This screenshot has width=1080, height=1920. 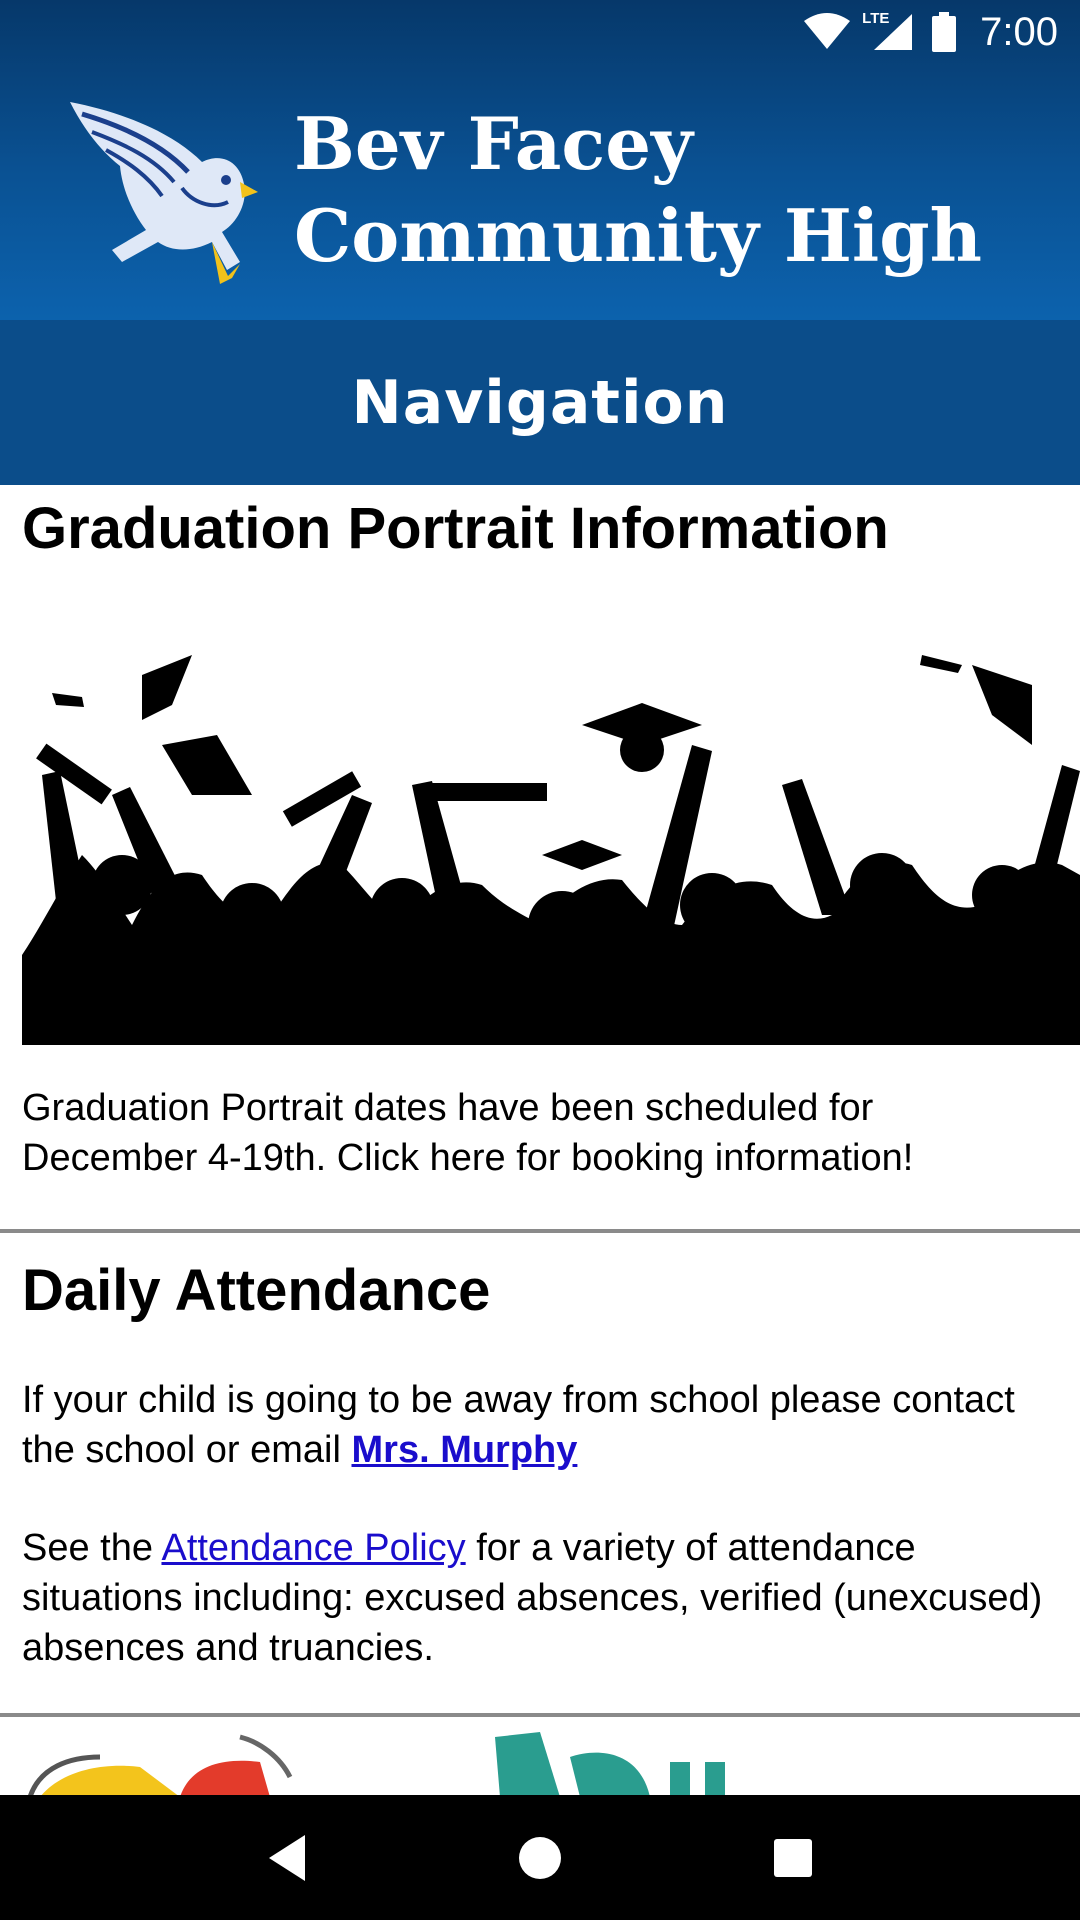 I want to click on wifi-icon, so click(x=827, y=32).